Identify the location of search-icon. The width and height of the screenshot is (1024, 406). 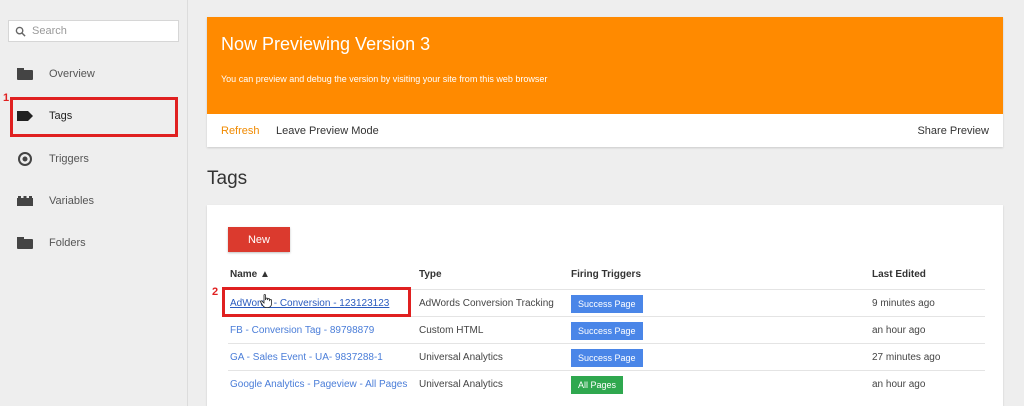
(20, 31).